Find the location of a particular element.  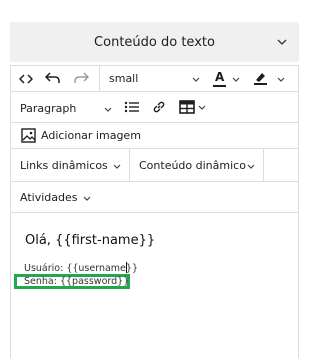

greeting-line: Olá, {{first-name}} is located at coordinates (90, 240).